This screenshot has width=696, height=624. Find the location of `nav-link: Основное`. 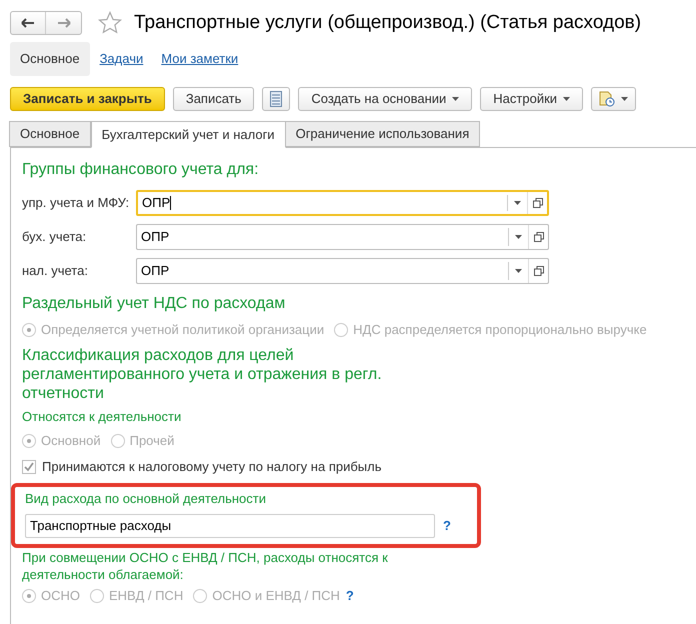

nav-link: Основное is located at coordinates (50, 59).